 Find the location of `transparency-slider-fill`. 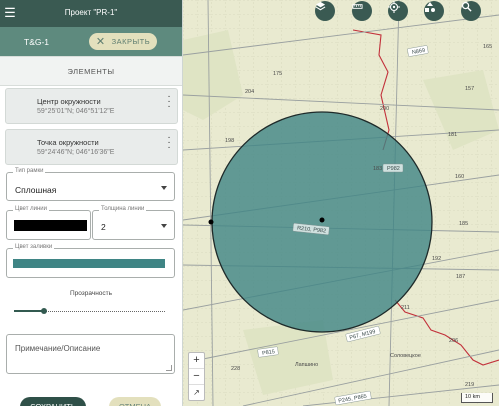

transparency-slider-fill is located at coordinates (29, 311).